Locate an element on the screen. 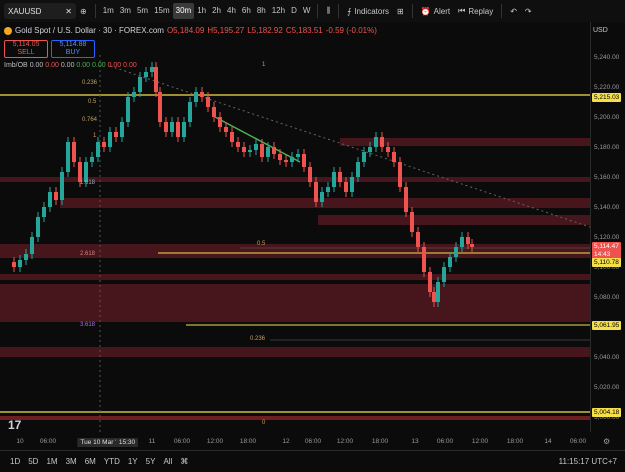 The image size is (625, 472). x-tick: 12 is located at coordinates (286, 441).